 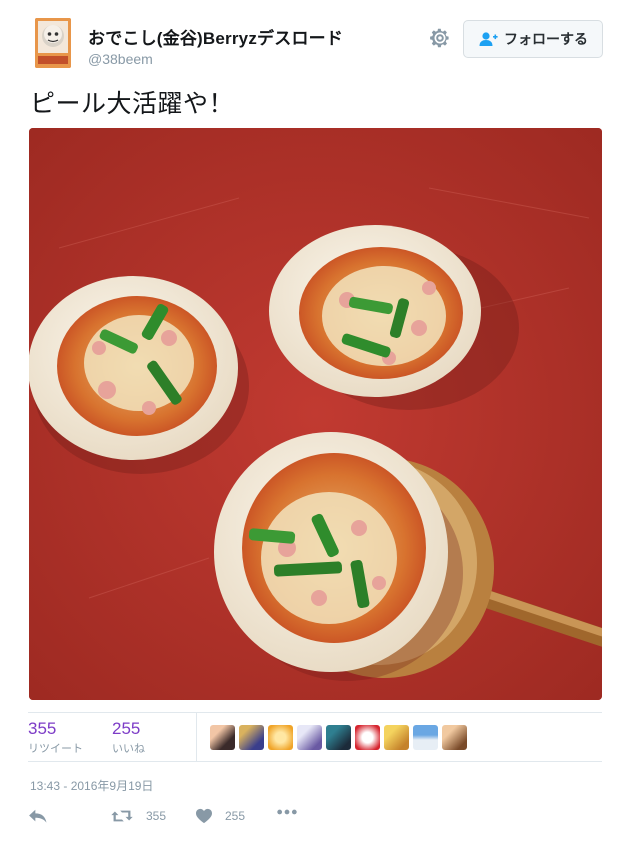 I want to click on user-names: おでこし(金谷)Berryzデスロード @38beem, so click(x=215, y=45).